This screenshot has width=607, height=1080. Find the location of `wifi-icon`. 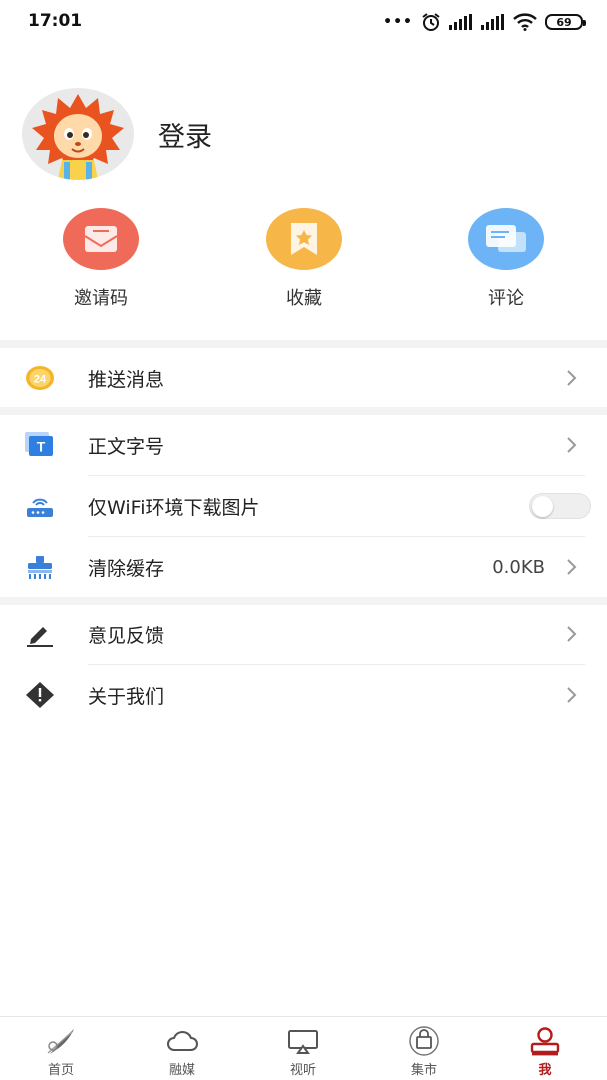

wifi-icon is located at coordinates (525, 22).